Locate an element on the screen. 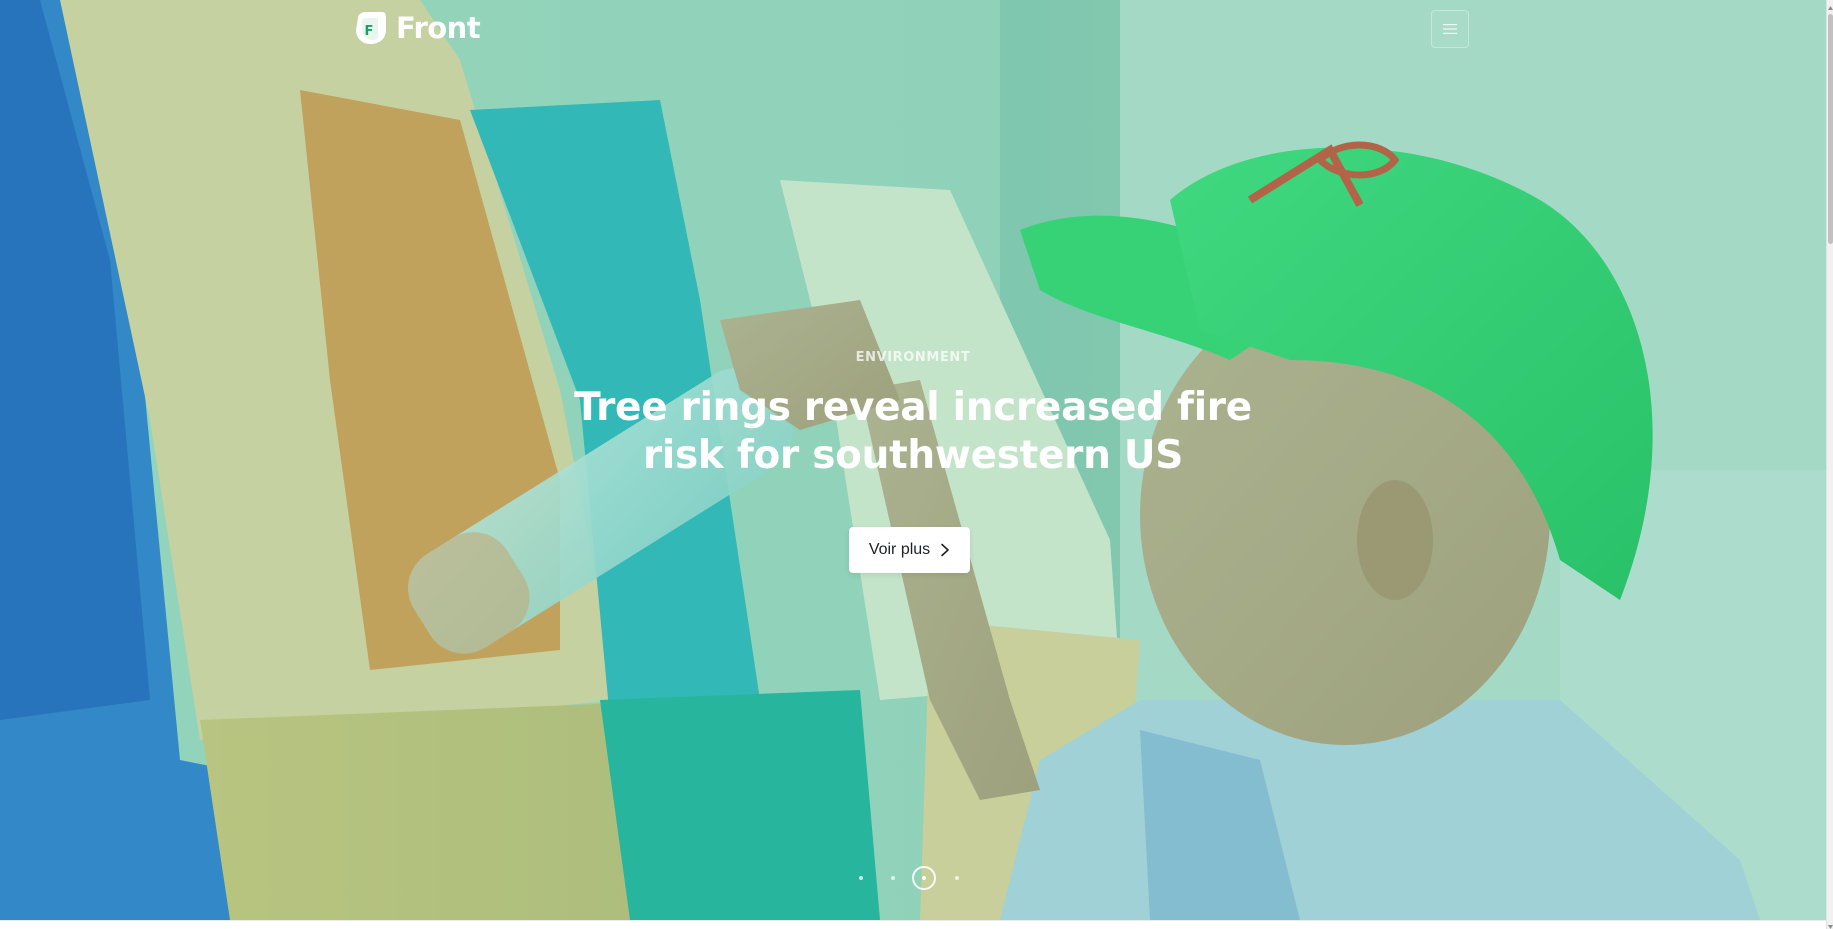  page-scrollbar is located at coordinates (1829, 464).